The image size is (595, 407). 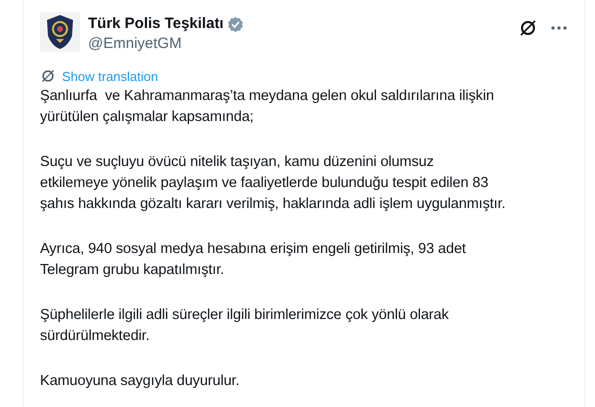 I want to click on account-handle: @EmniyetGM, so click(x=299, y=44).